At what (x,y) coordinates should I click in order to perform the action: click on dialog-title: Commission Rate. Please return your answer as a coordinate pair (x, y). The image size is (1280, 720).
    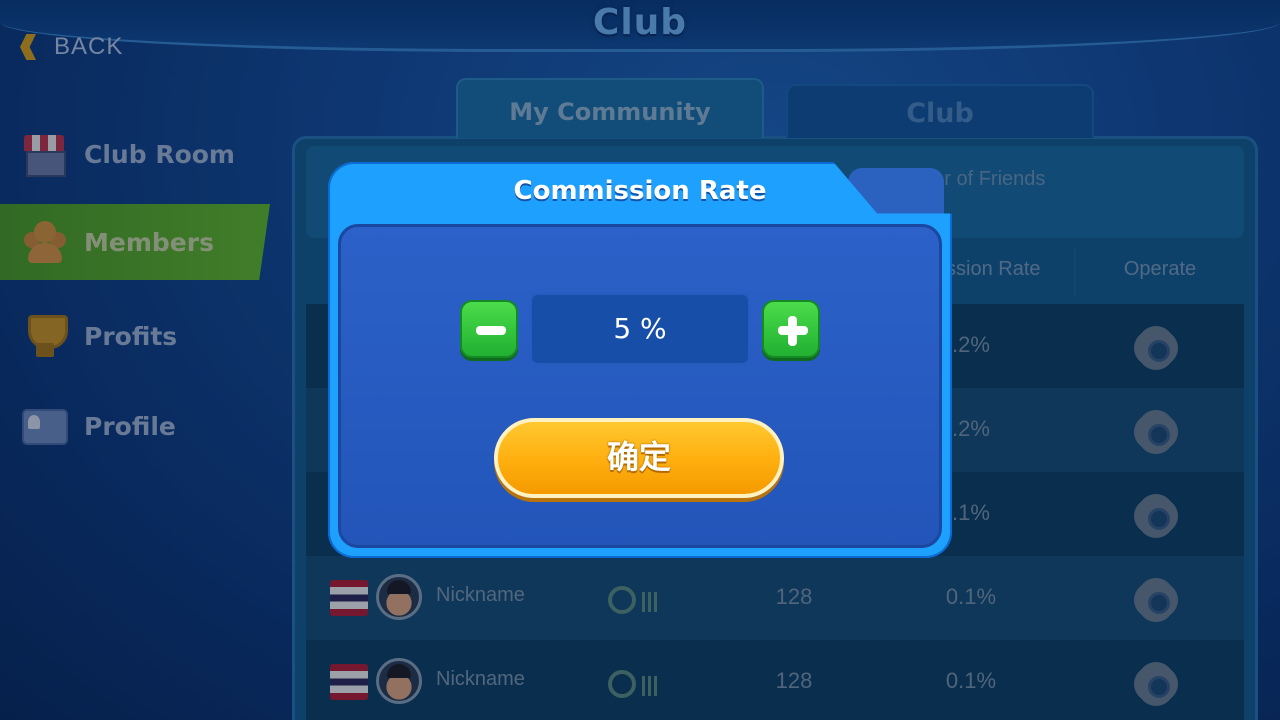
    Looking at the image, I should click on (640, 191).